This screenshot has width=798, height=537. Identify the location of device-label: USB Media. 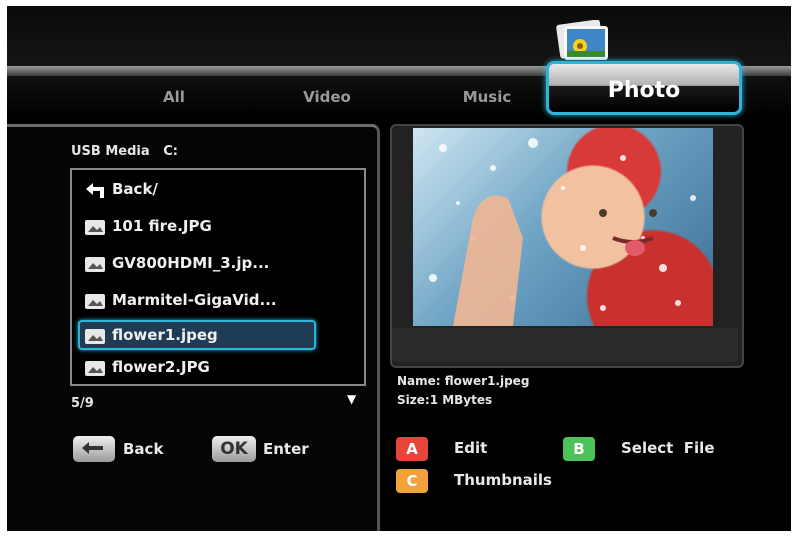
(110, 151).